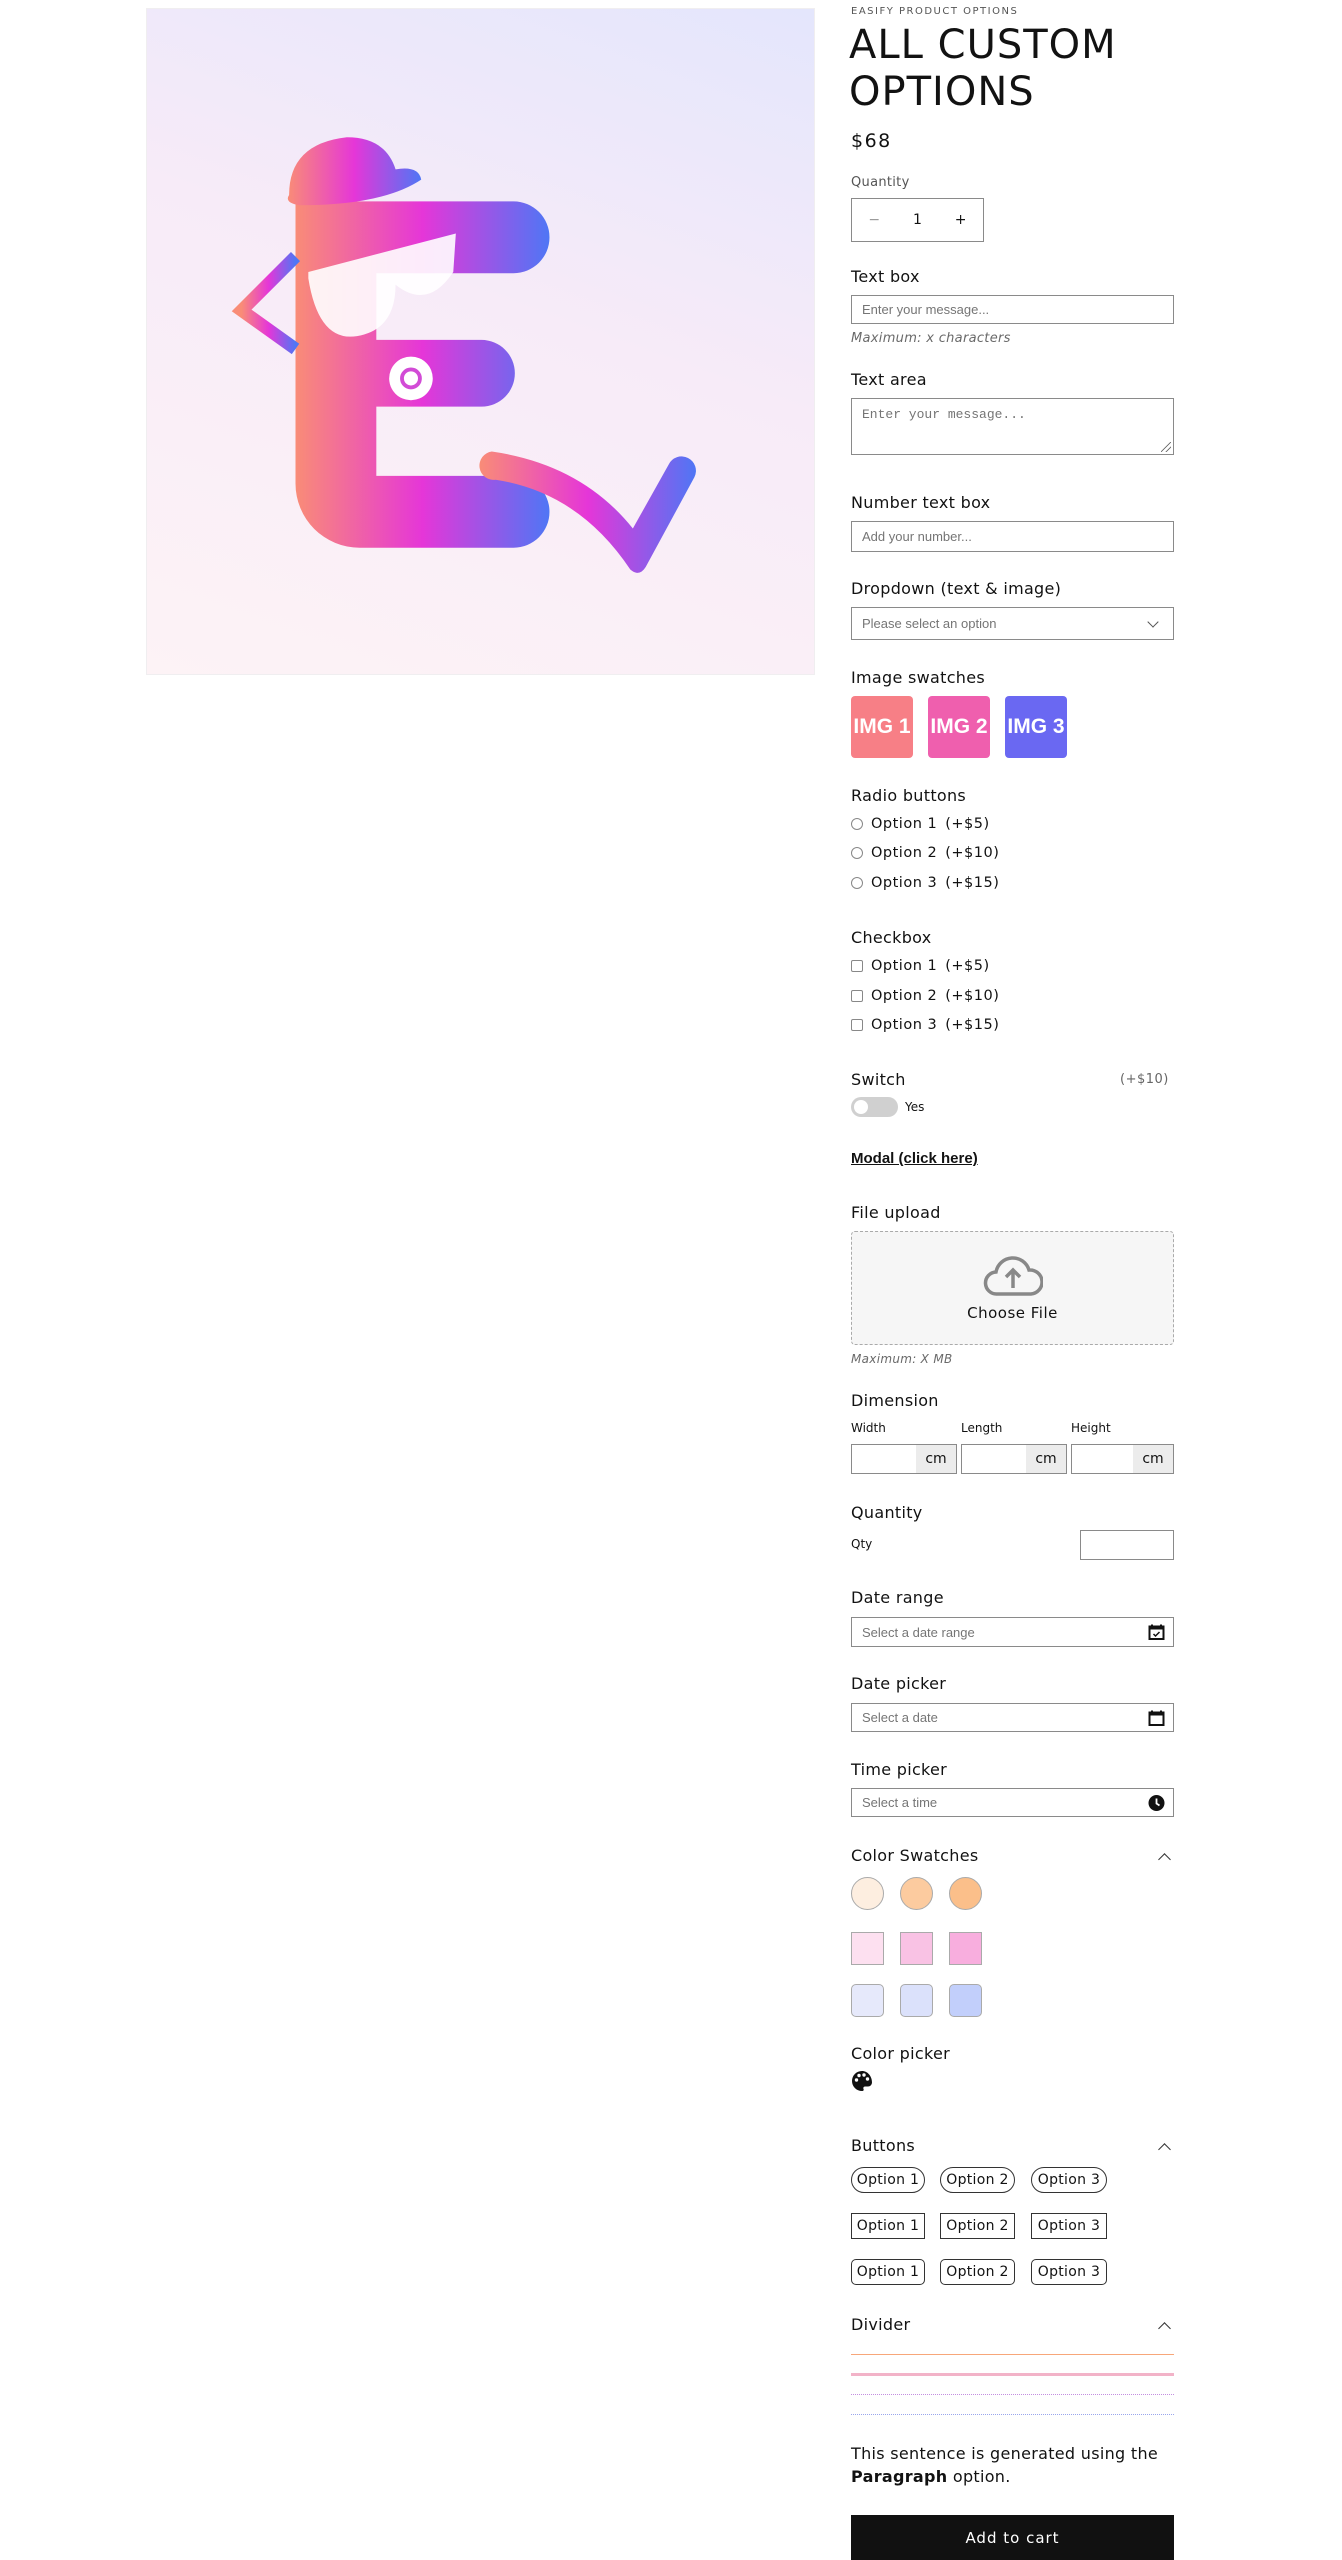  I want to click on placeholder: Select a time, so click(900, 1802).